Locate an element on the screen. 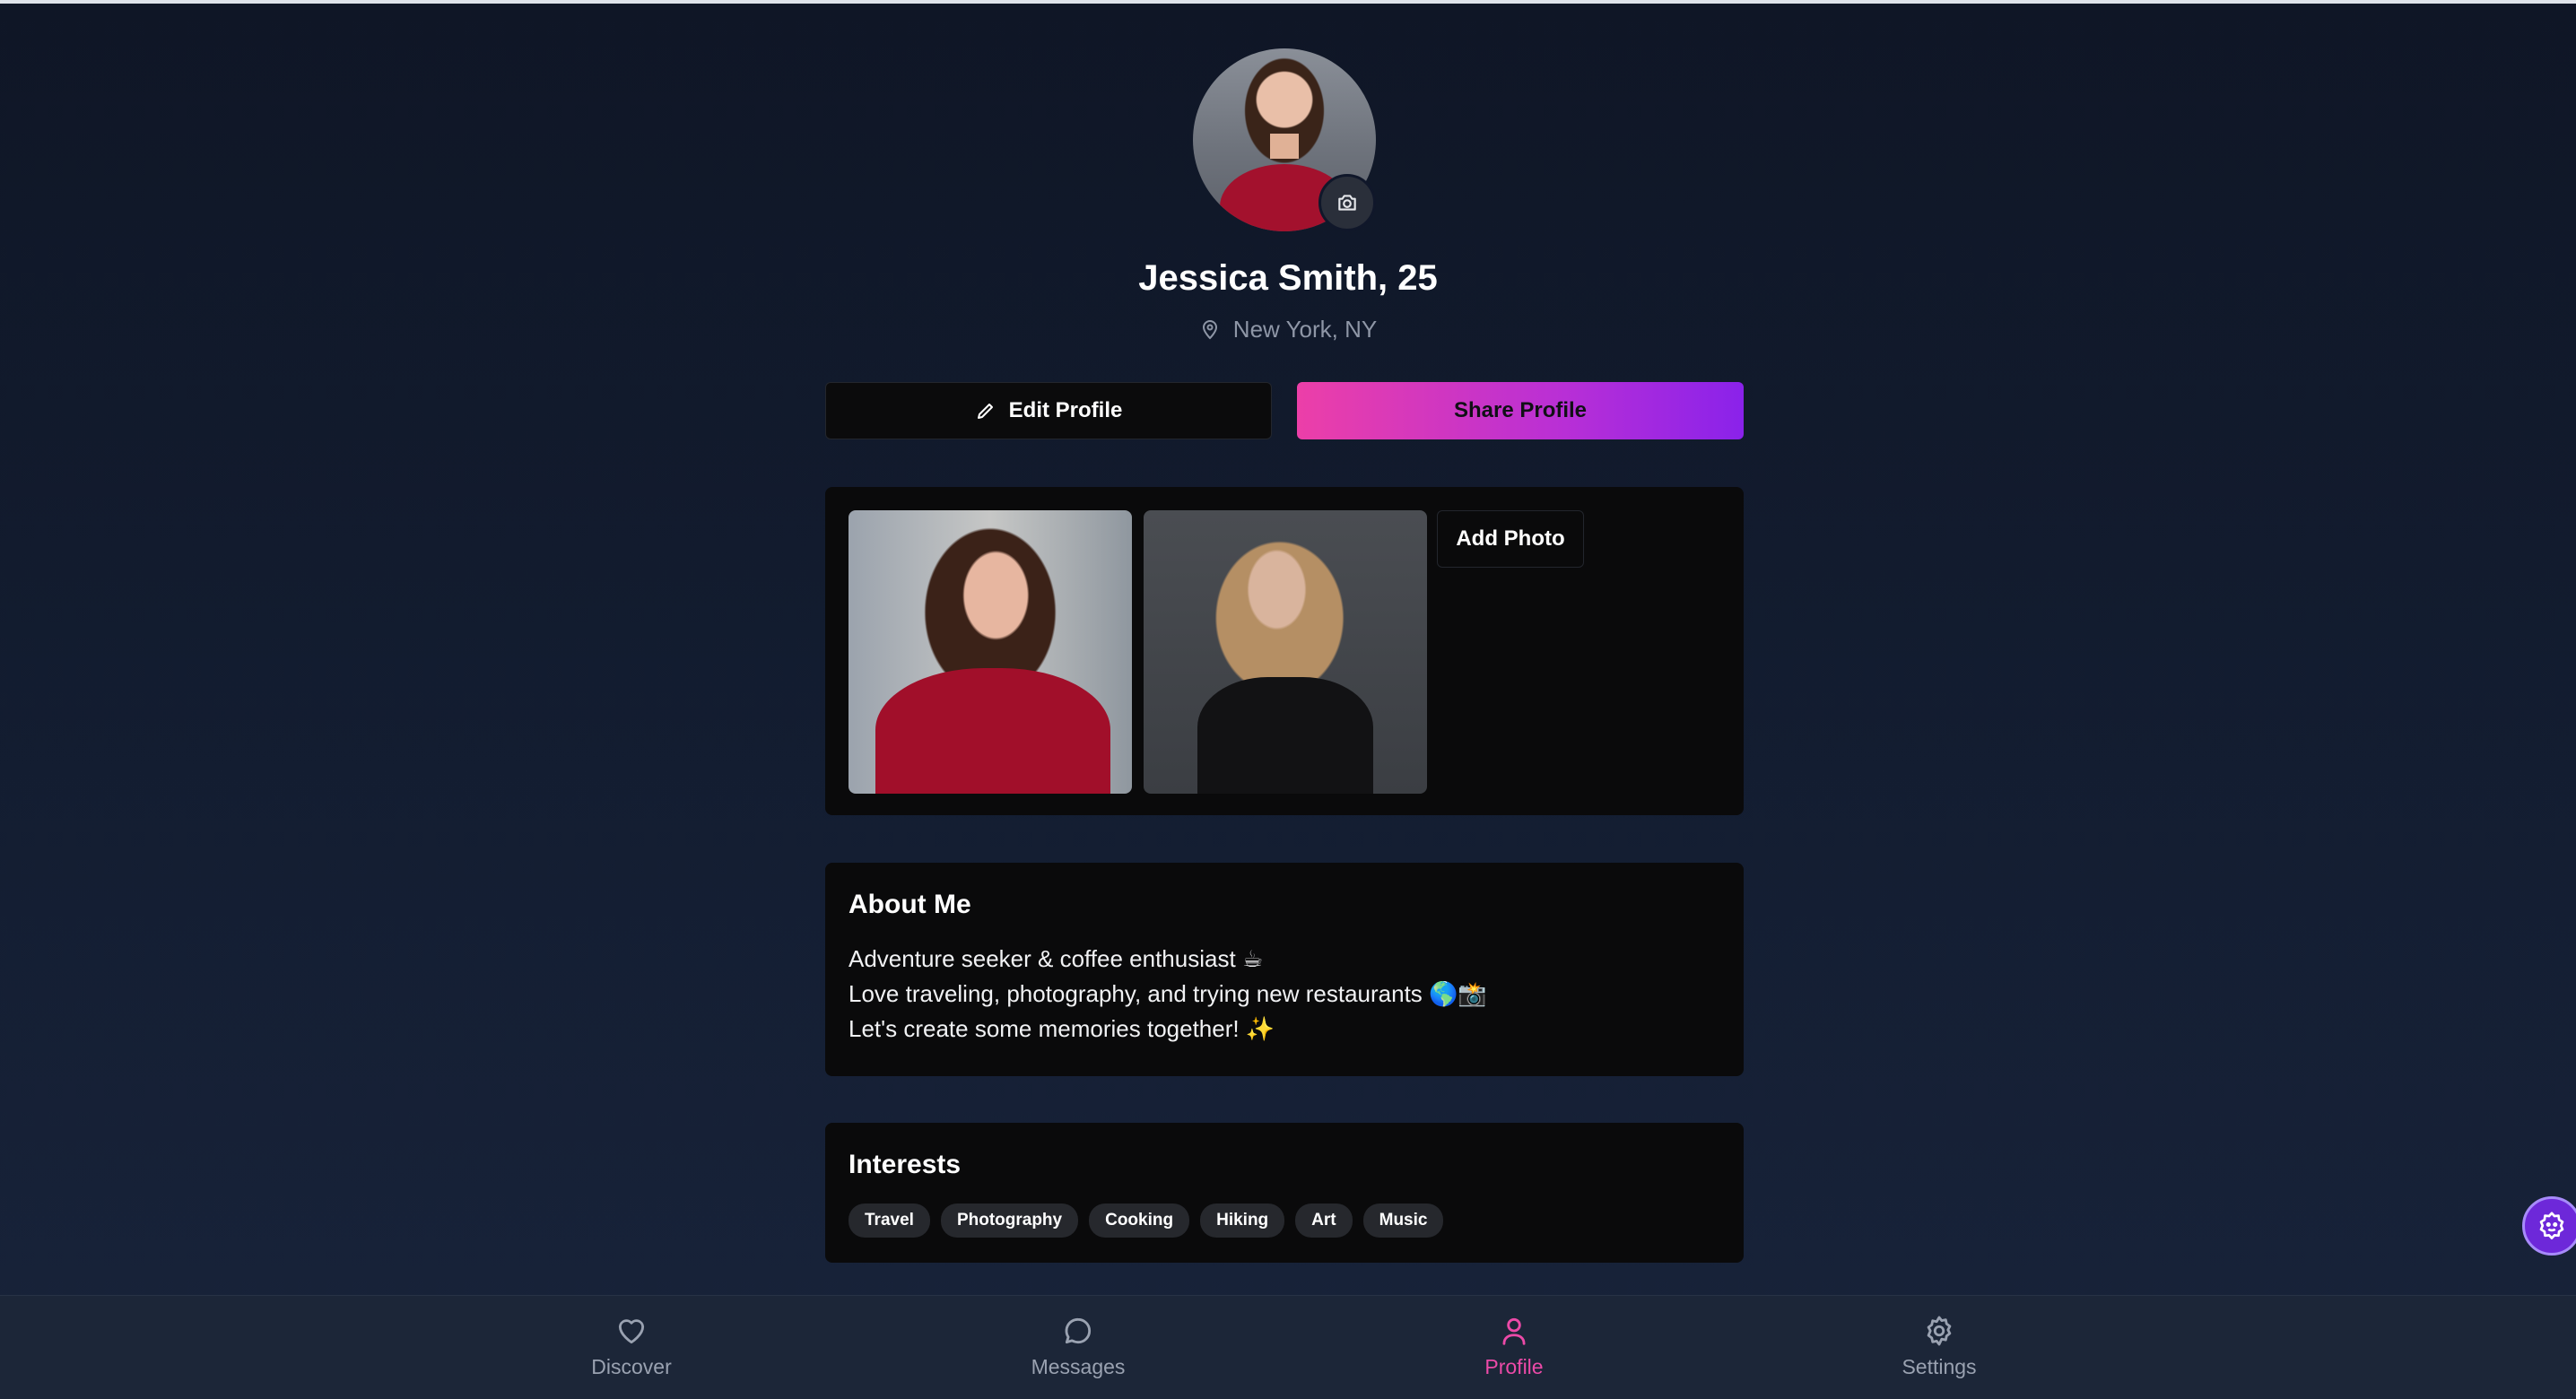 The image size is (2576, 1399). avatar-neck is located at coordinates (1284, 147).